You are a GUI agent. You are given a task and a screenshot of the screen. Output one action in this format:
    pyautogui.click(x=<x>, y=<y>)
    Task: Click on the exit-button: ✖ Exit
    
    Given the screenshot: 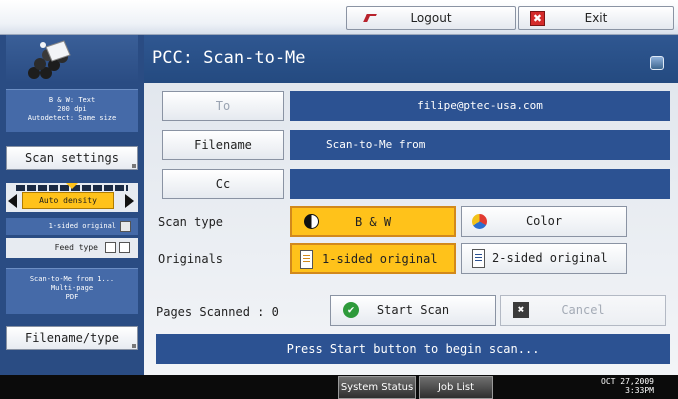 What is the action you would take?
    pyautogui.click(x=596, y=18)
    